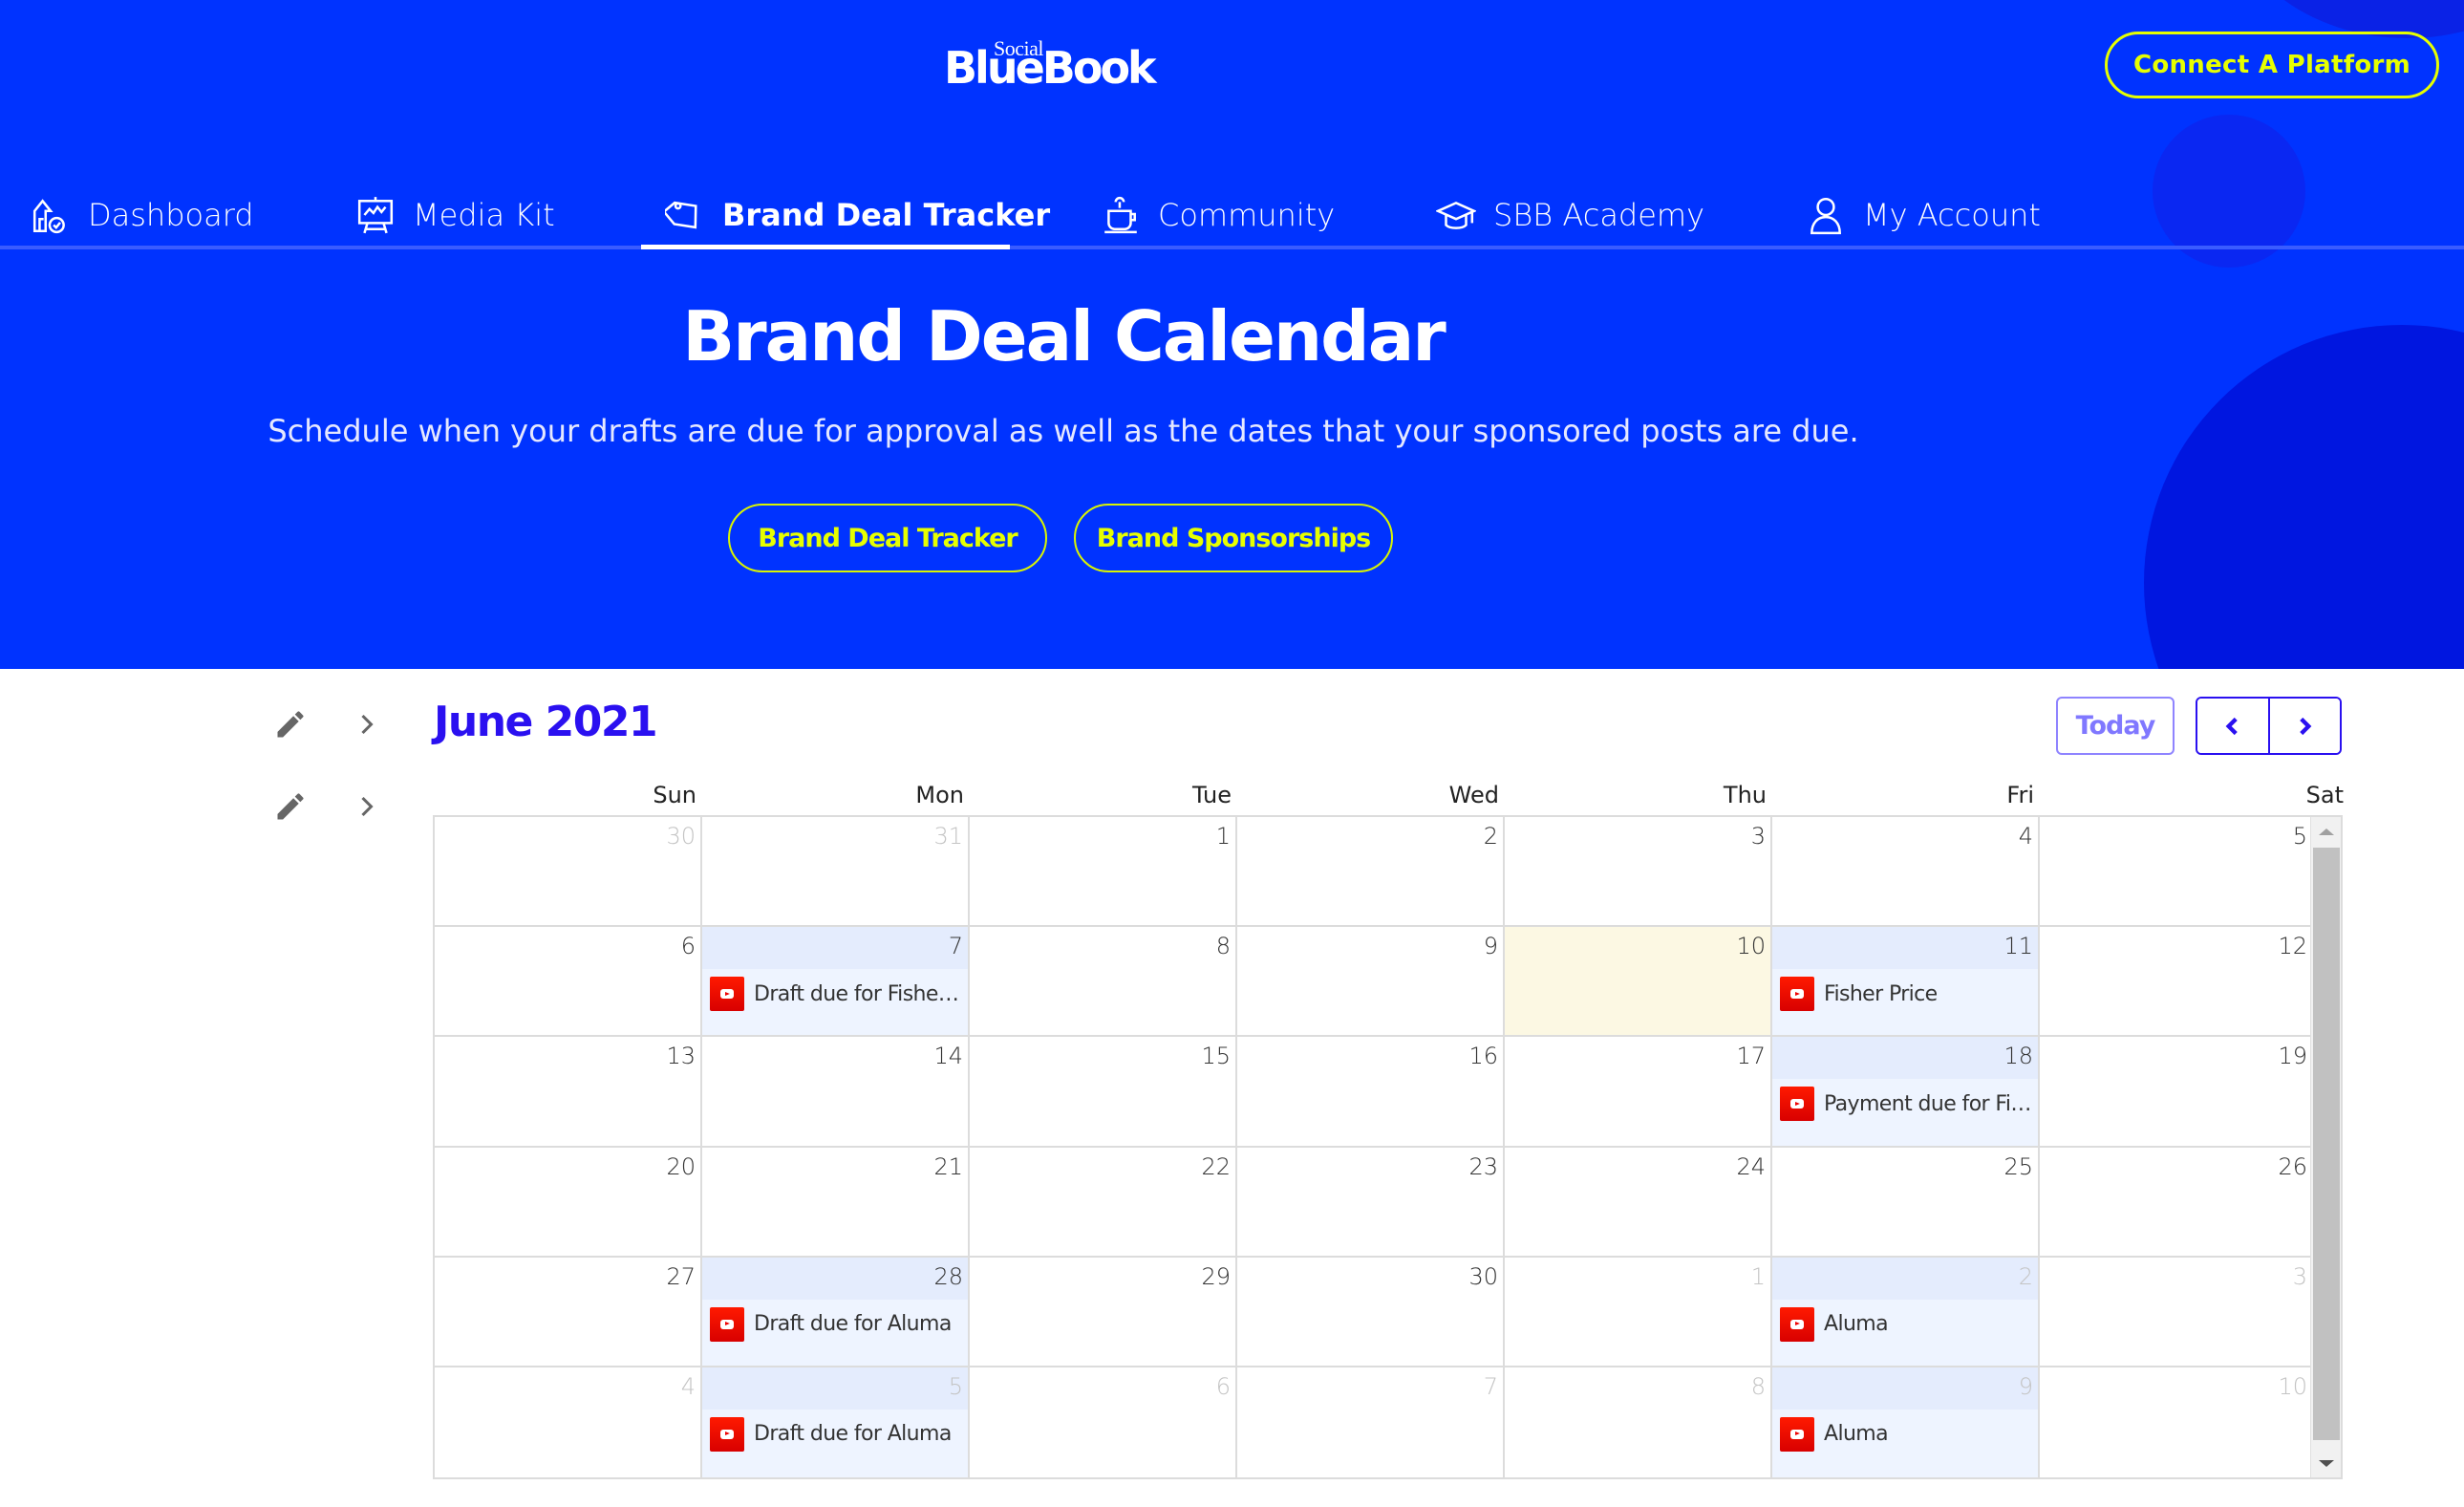  What do you see at coordinates (2018, 1166) in the screenshot?
I see `day-number: 25` at bounding box center [2018, 1166].